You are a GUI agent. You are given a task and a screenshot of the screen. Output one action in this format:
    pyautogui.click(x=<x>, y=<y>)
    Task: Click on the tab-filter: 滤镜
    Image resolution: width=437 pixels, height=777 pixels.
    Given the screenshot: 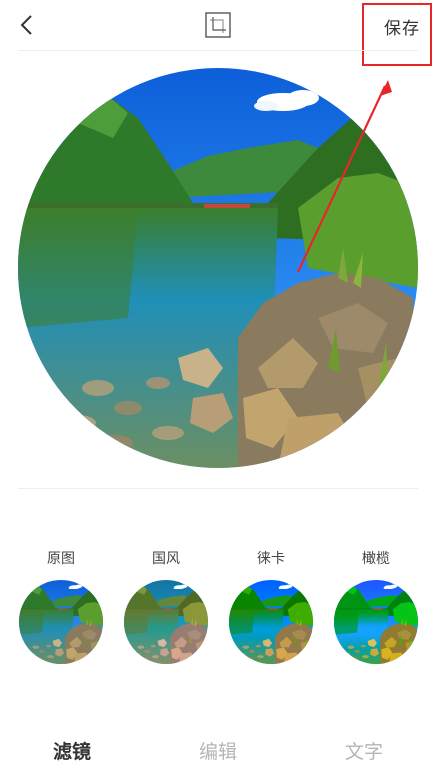 What is the action you would take?
    pyautogui.click(x=72, y=750)
    